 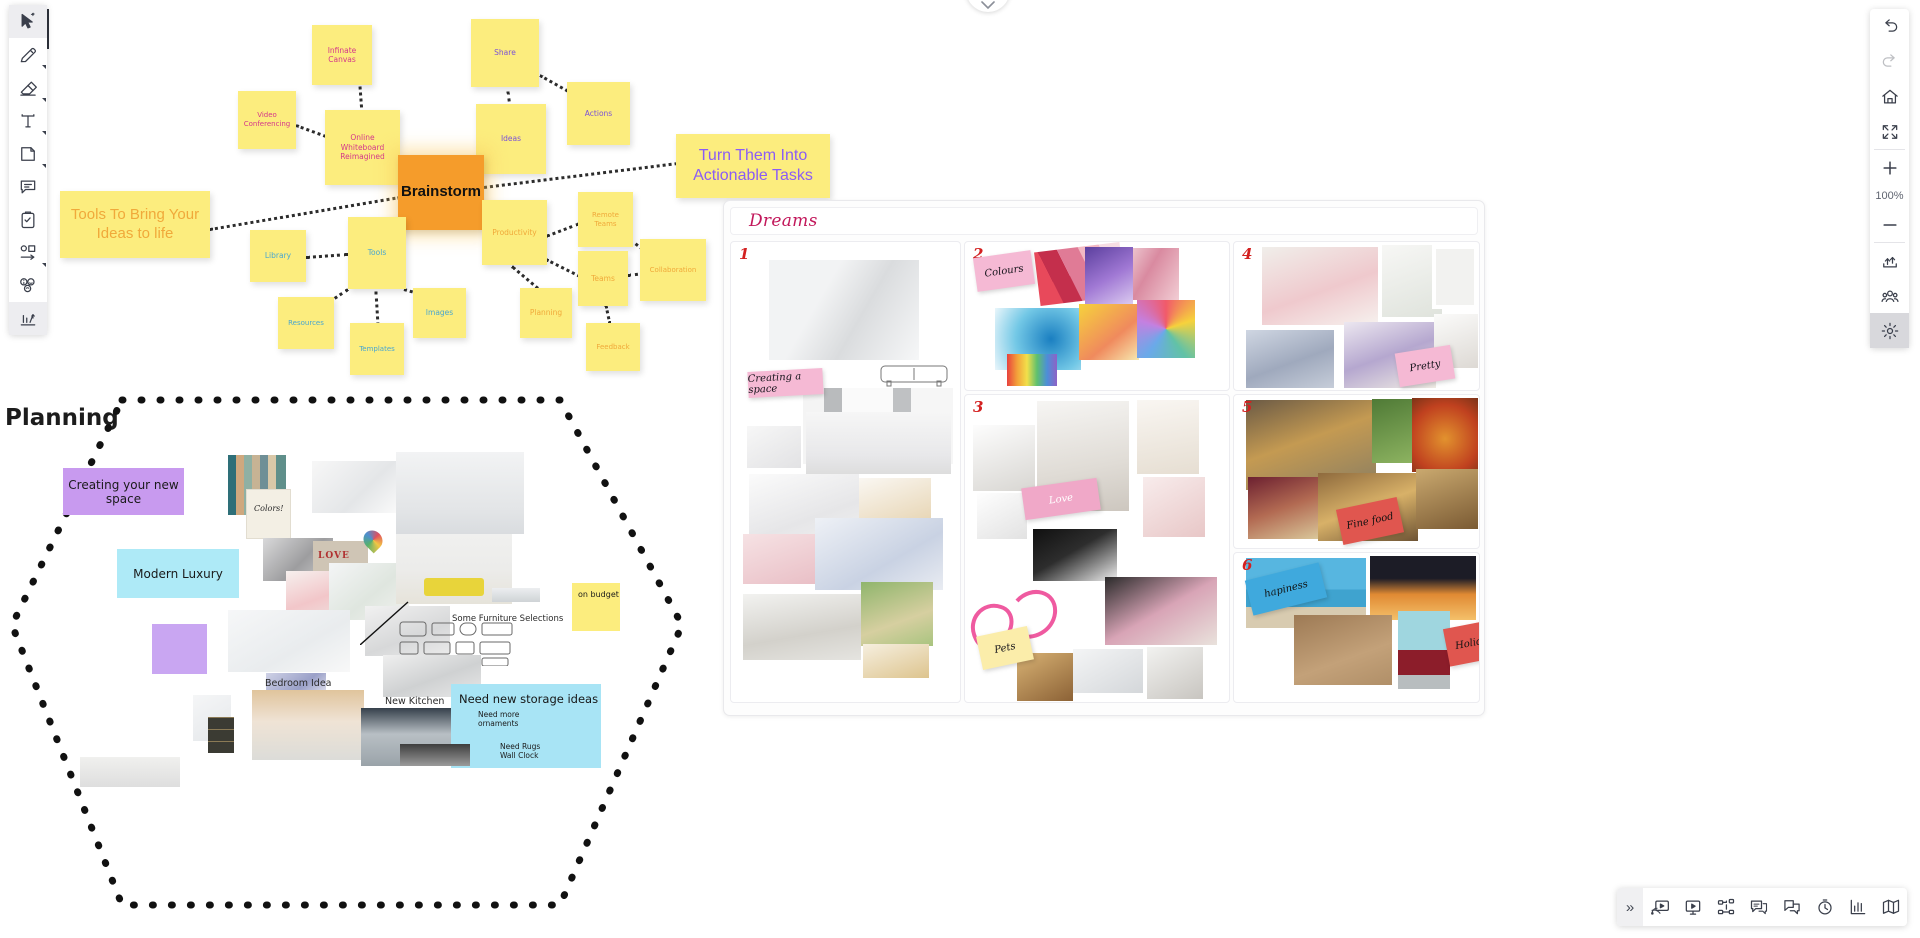 I want to click on import-export-button, so click(x=1889, y=260).